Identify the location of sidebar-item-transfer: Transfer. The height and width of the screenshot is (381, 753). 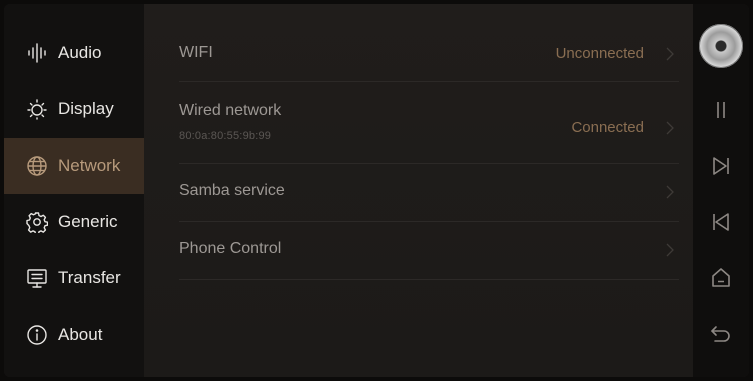
(74, 278).